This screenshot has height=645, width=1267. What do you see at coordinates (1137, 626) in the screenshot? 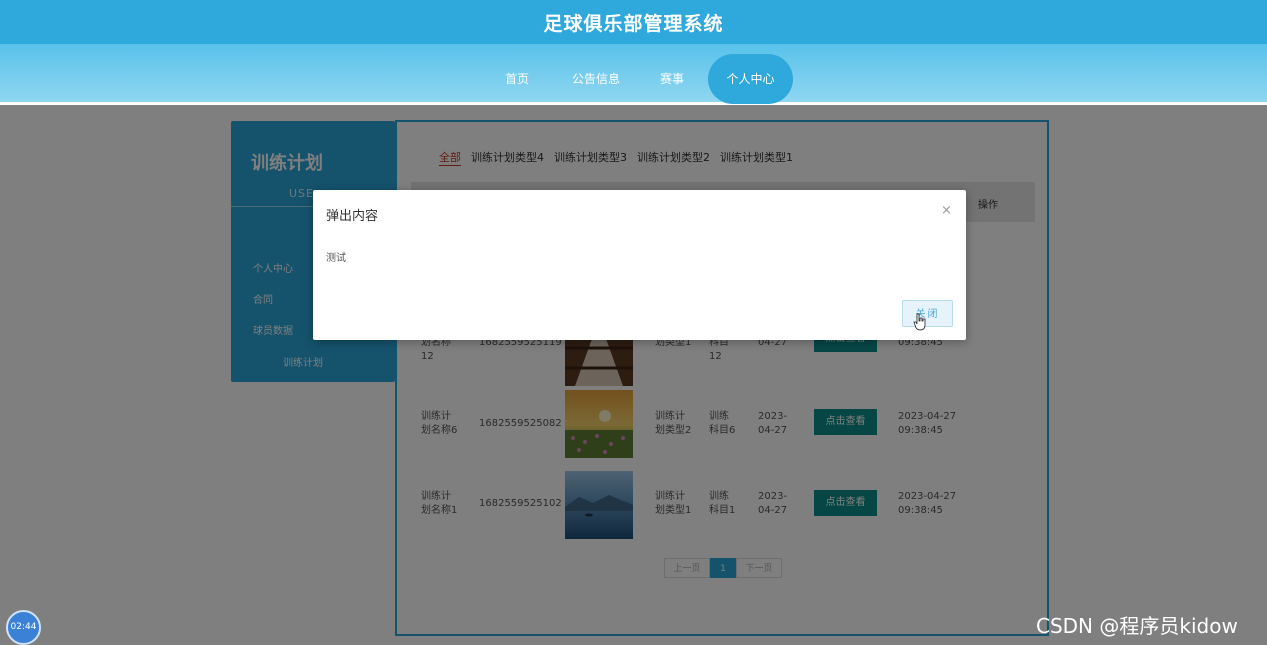
I see `watermark: CSDN @程序员kidow` at bounding box center [1137, 626].